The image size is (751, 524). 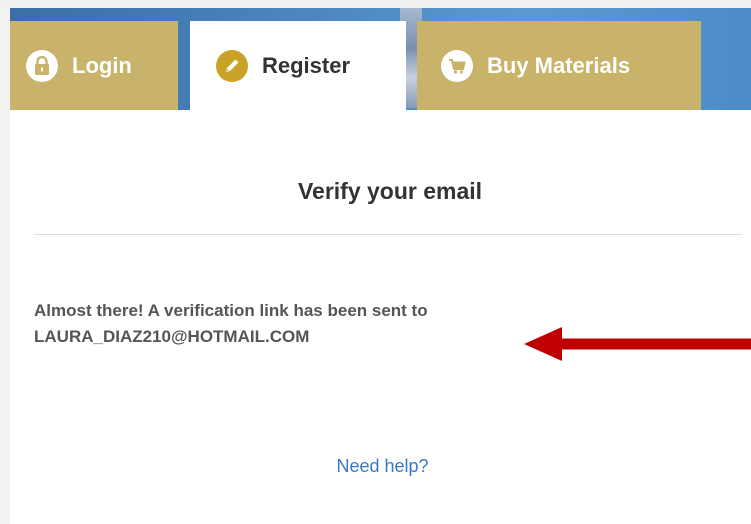 What do you see at coordinates (42, 65) in the screenshot?
I see `lock-icon` at bounding box center [42, 65].